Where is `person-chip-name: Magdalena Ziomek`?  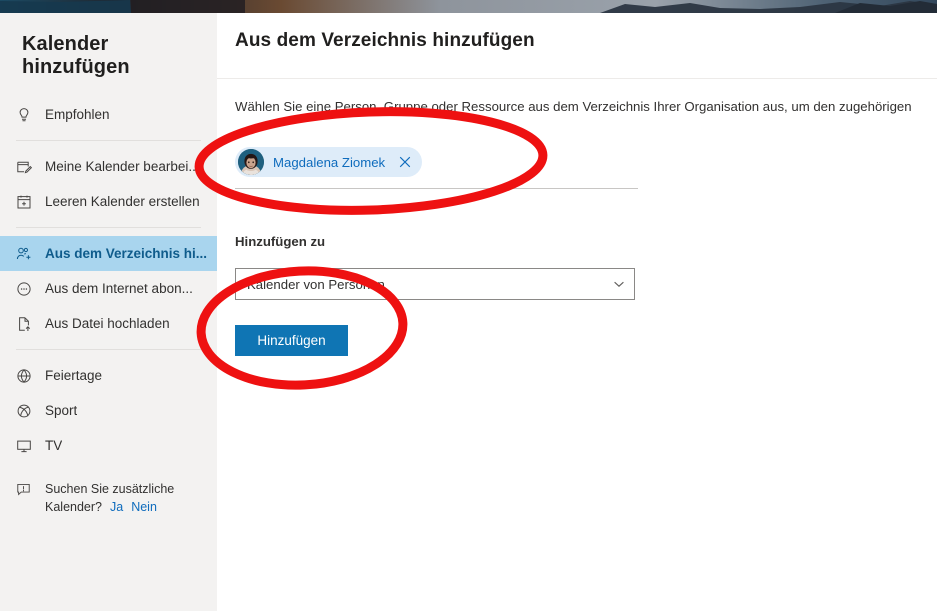 person-chip-name: Magdalena Ziomek is located at coordinates (329, 162).